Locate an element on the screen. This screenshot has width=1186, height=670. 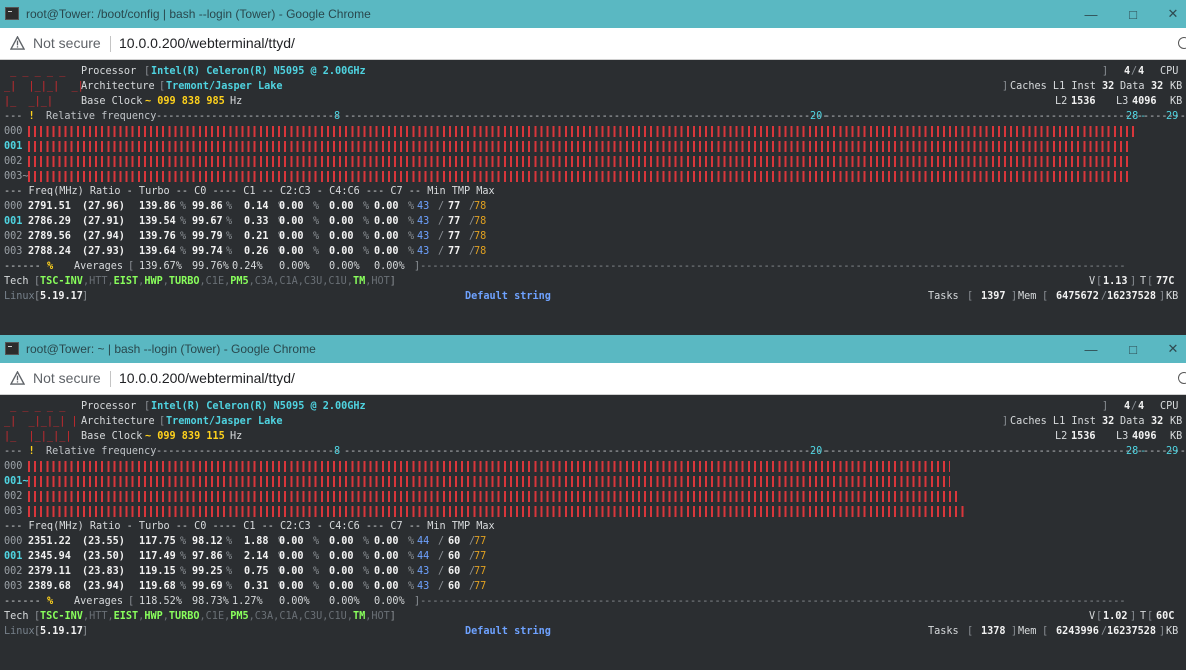
tech-flag-c1e: C1E is located at coordinates (215, 616).